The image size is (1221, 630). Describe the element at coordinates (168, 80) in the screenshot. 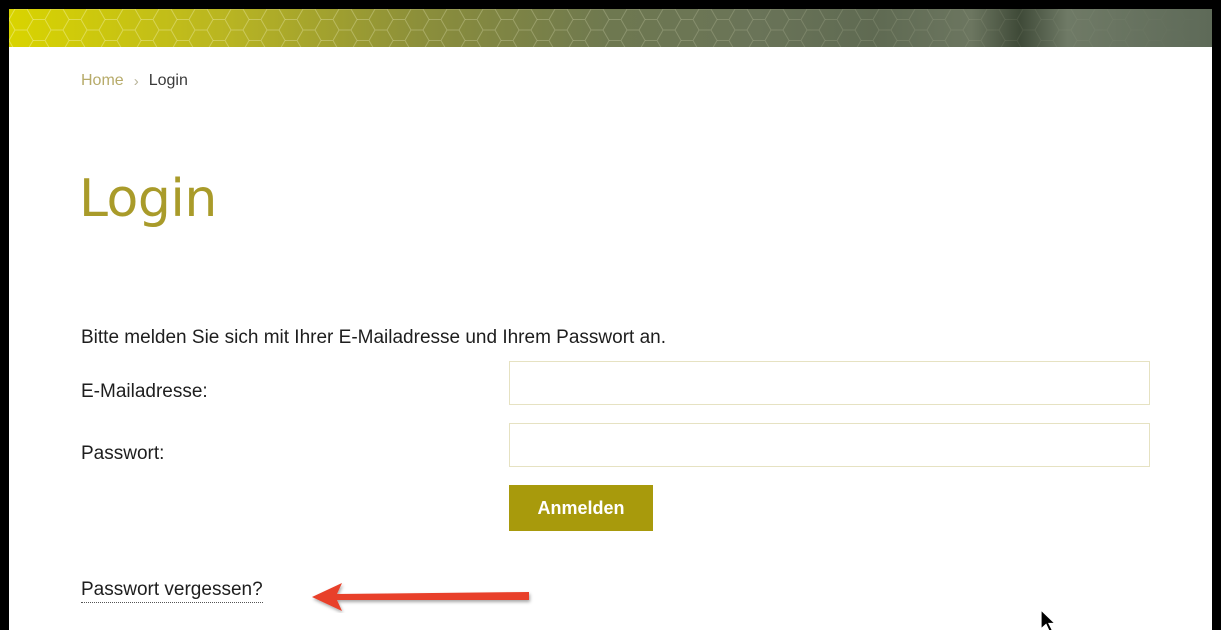

I see `breadcrumb-current: Login` at that location.